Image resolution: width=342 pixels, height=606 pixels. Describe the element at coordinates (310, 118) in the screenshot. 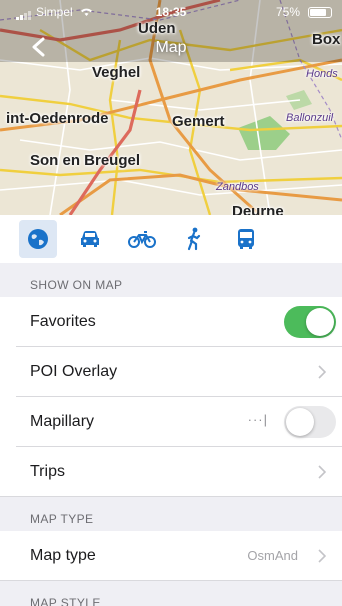

I see `map-label-ballonzuil: Ballonzuil` at that location.